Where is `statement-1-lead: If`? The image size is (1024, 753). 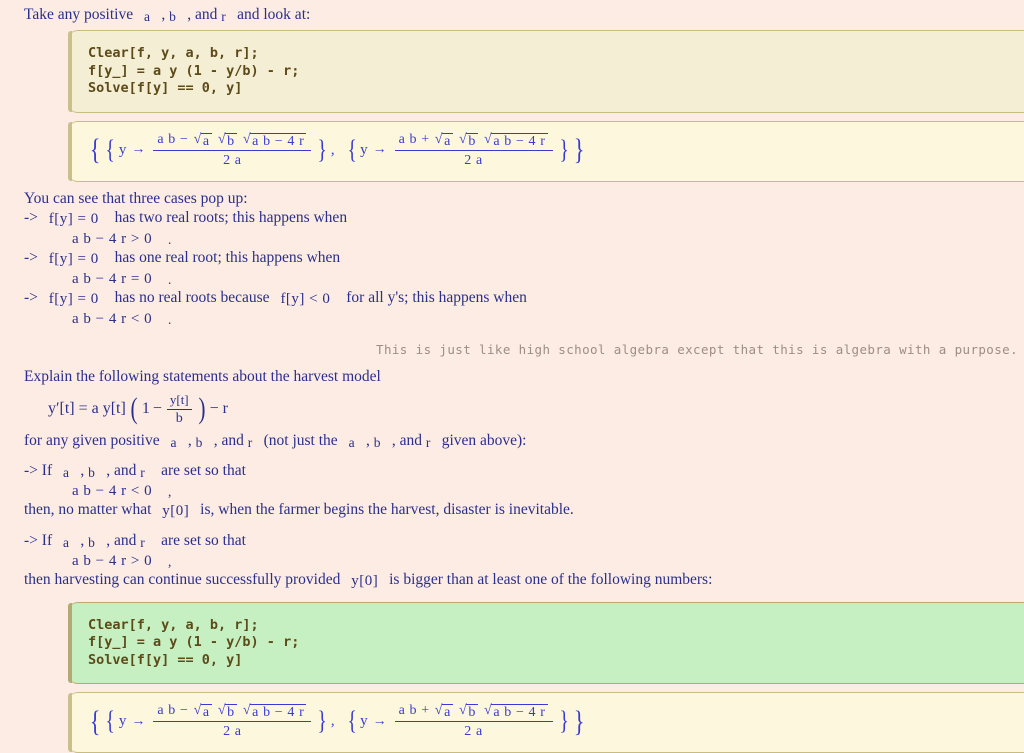 statement-1-lead: If is located at coordinates (47, 470).